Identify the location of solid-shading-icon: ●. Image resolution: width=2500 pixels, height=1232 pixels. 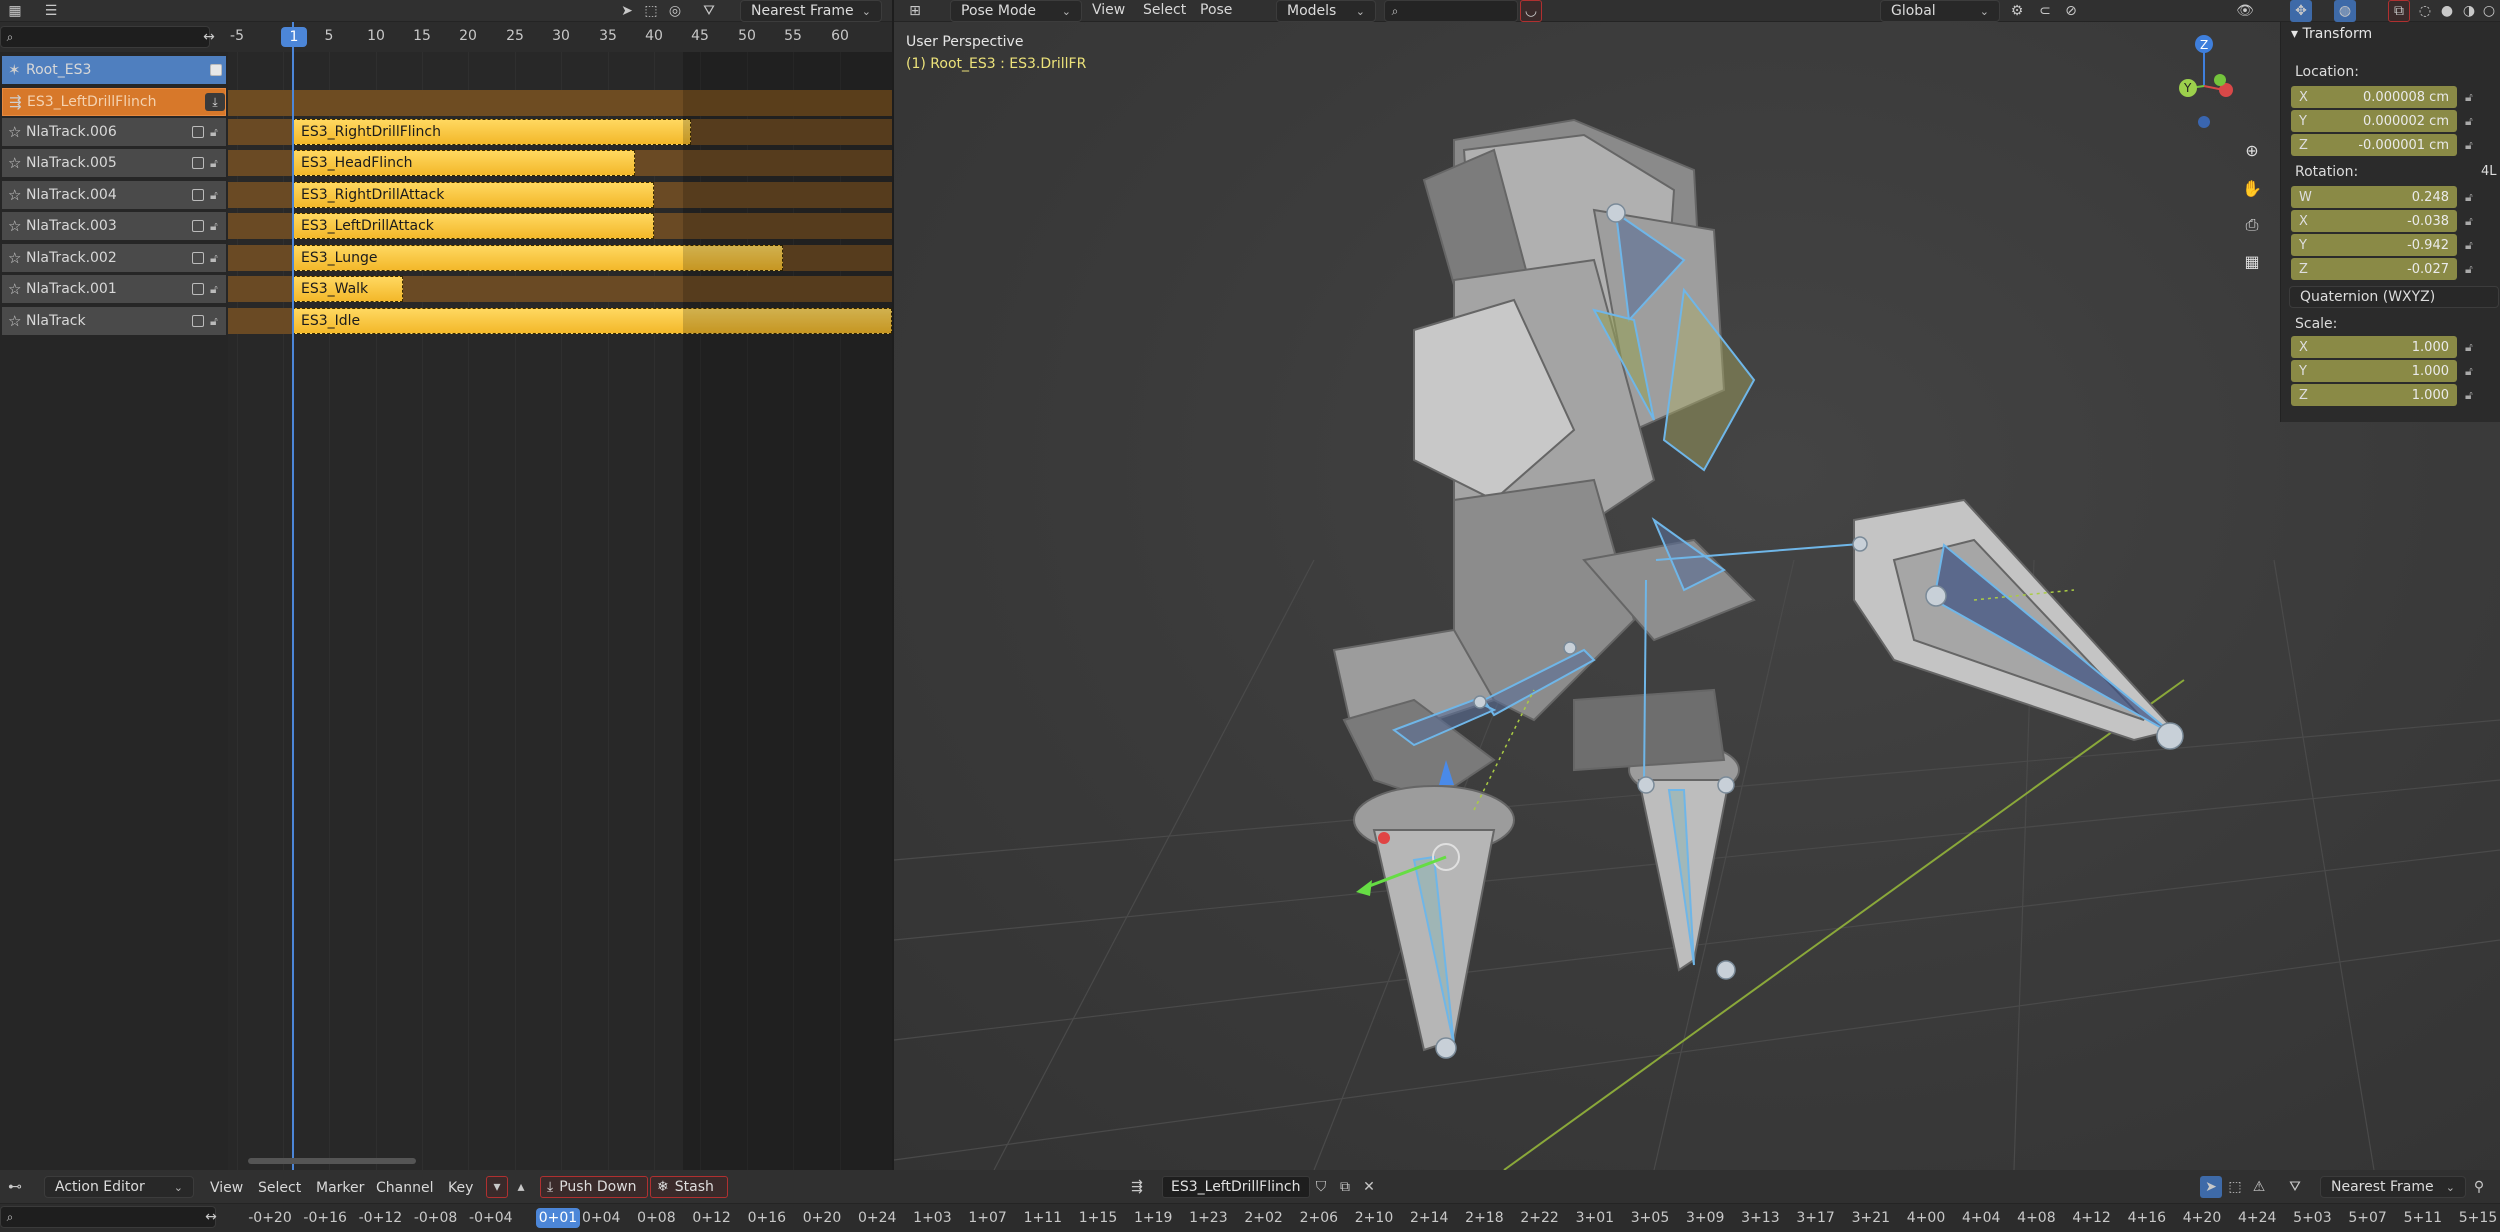
(2447, 11).